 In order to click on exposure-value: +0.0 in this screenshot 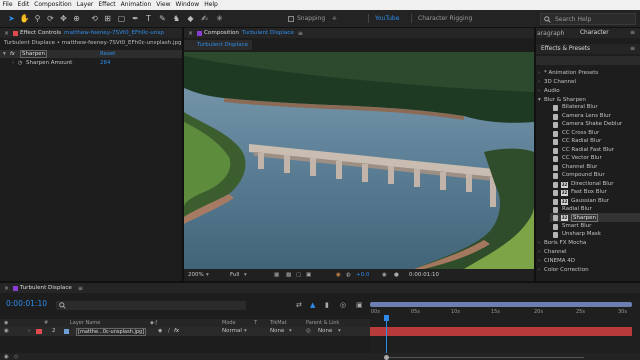, I will do `click(362, 275)`.